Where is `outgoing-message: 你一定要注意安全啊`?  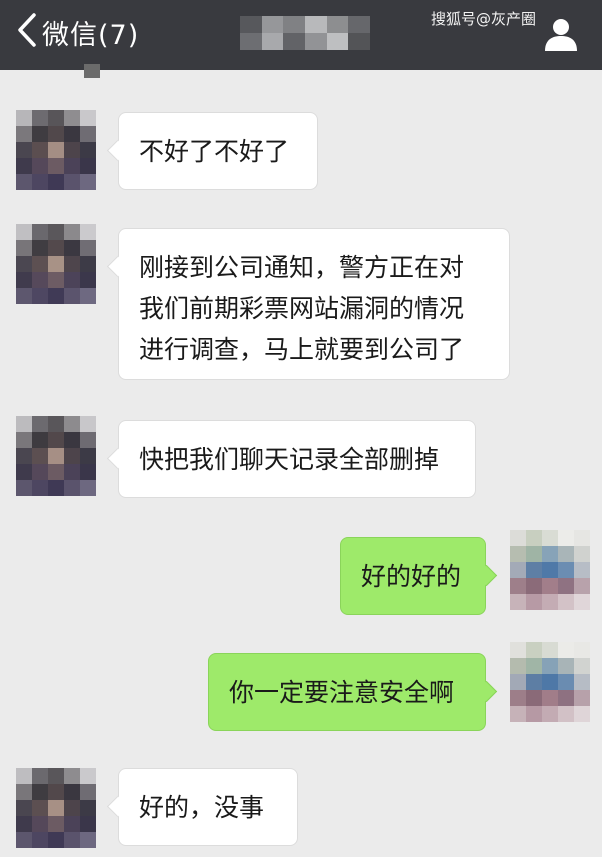
outgoing-message: 你一定要注意安全啊 is located at coordinates (347, 692).